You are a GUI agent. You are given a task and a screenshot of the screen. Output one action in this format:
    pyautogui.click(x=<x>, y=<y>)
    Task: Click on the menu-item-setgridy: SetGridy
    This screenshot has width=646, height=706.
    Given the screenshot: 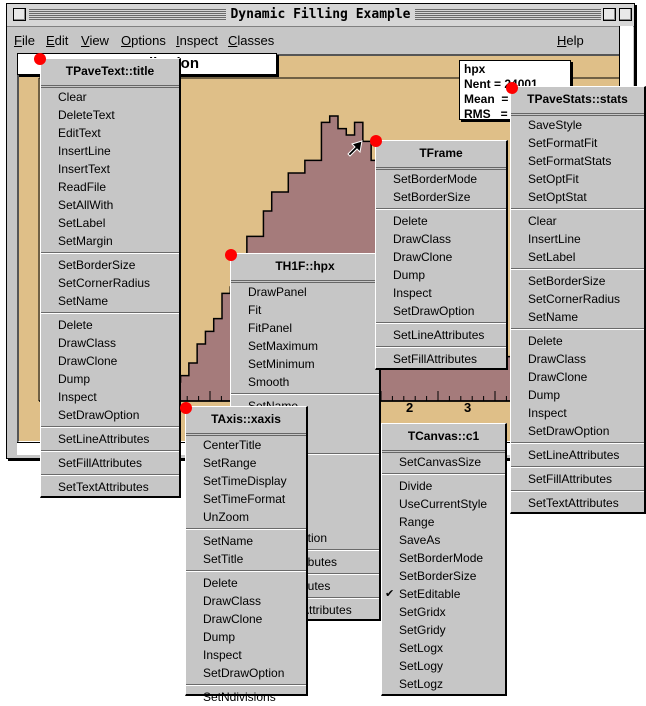 What is the action you would take?
    pyautogui.click(x=443, y=630)
    